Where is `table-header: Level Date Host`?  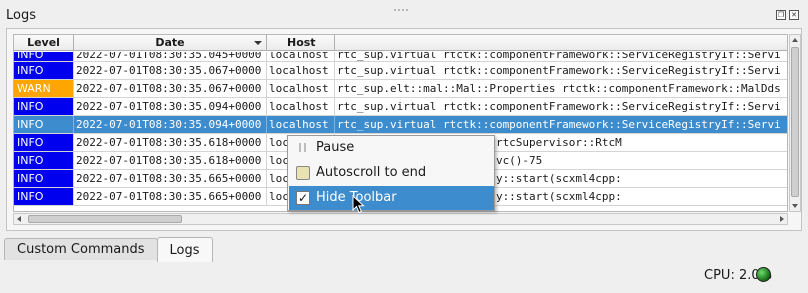 table-header: Level Date Host is located at coordinates (400, 43).